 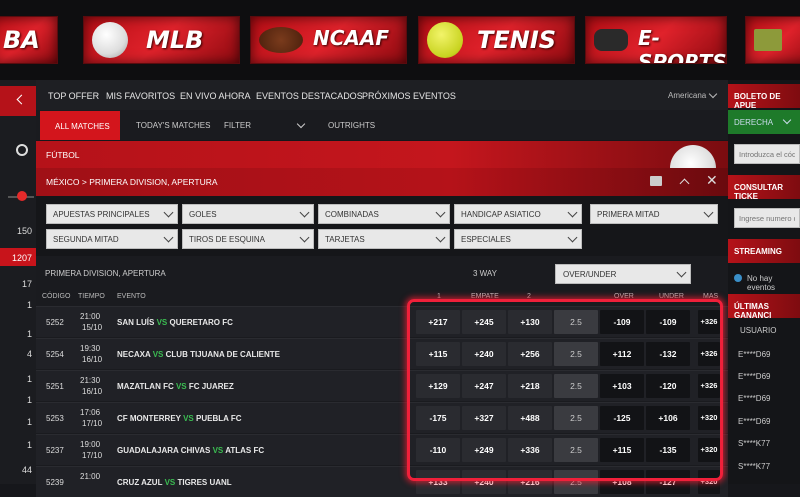 I want to click on odd-over: -125, so click(x=622, y=418).